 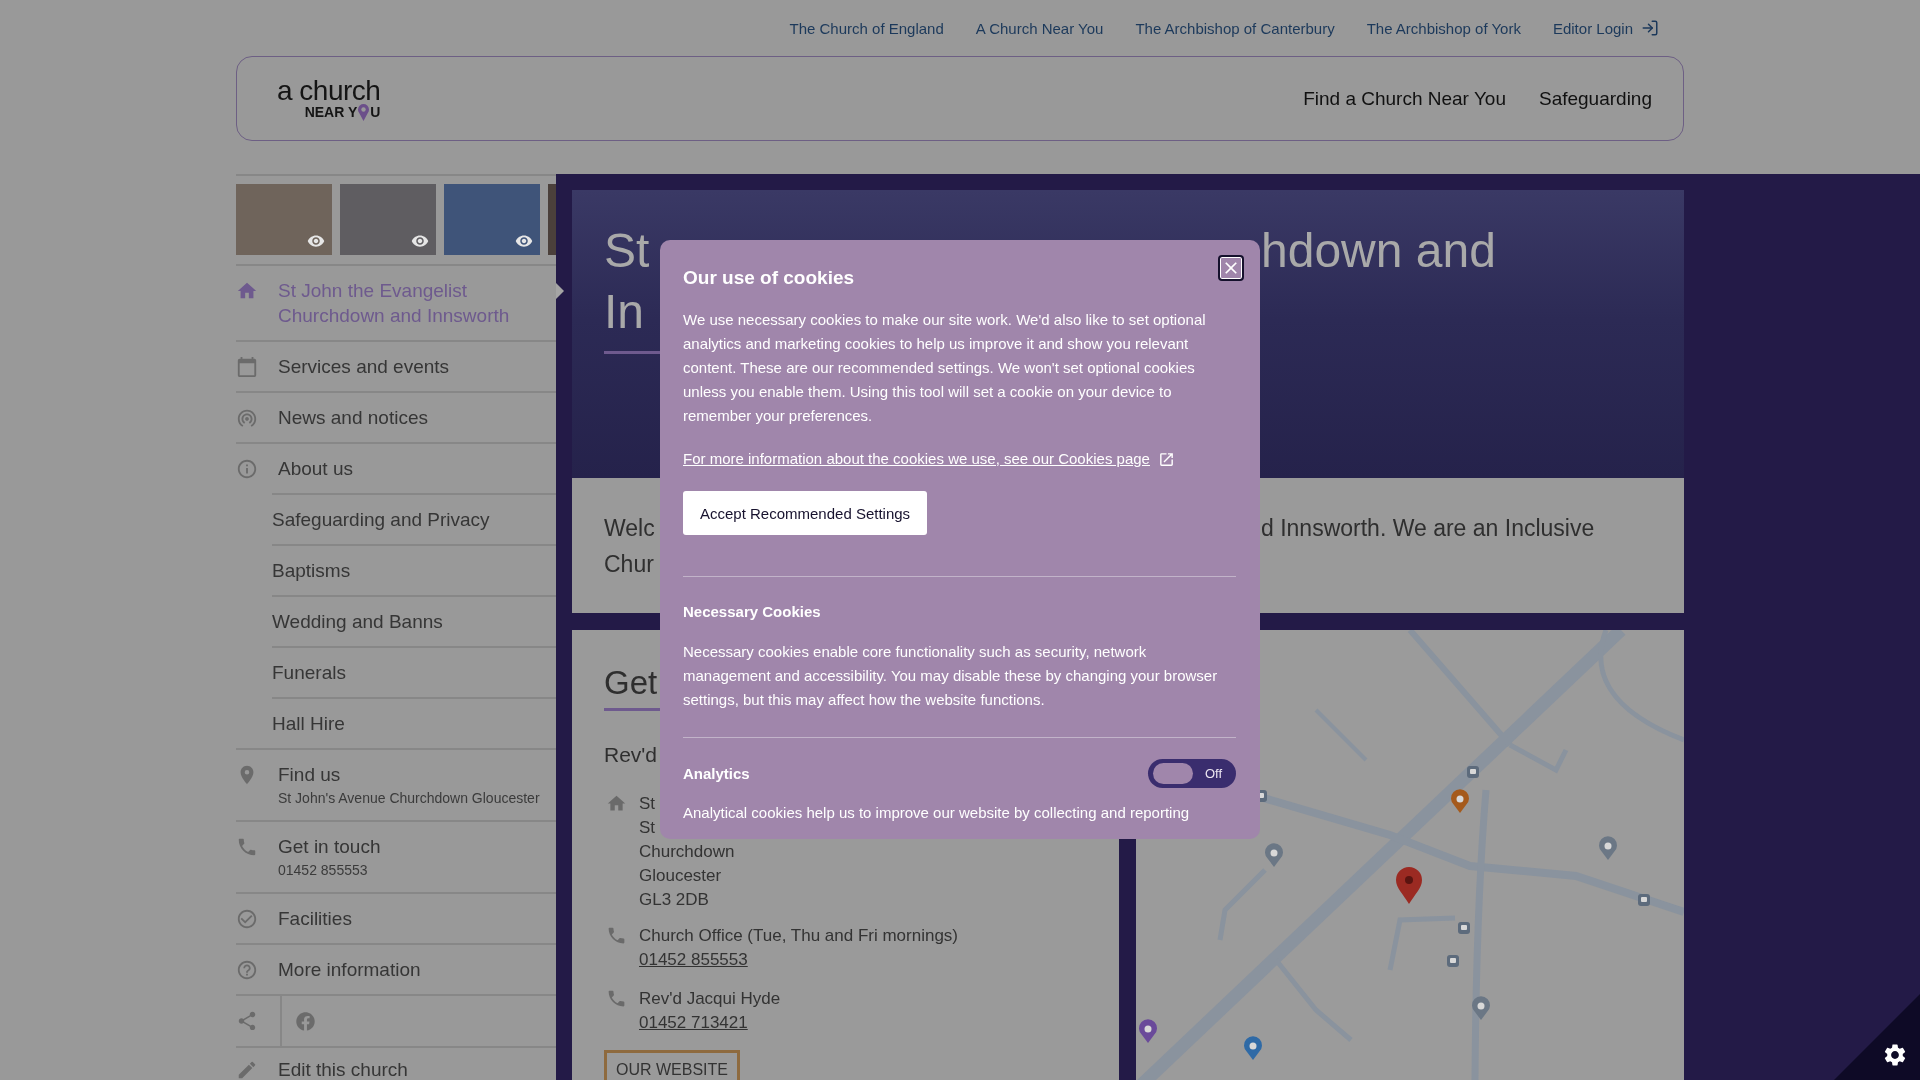 I want to click on welcome-text: Chur, so click(x=629, y=564).